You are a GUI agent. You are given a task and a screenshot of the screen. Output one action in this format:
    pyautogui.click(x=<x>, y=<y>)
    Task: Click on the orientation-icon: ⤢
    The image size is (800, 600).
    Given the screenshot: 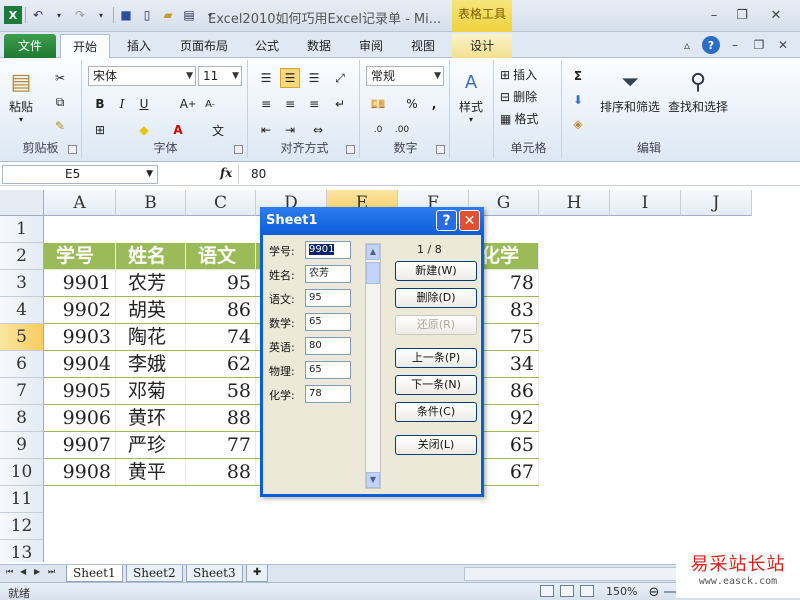 What is the action you would take?
    pyautogui.click(x=340, y=78)
    